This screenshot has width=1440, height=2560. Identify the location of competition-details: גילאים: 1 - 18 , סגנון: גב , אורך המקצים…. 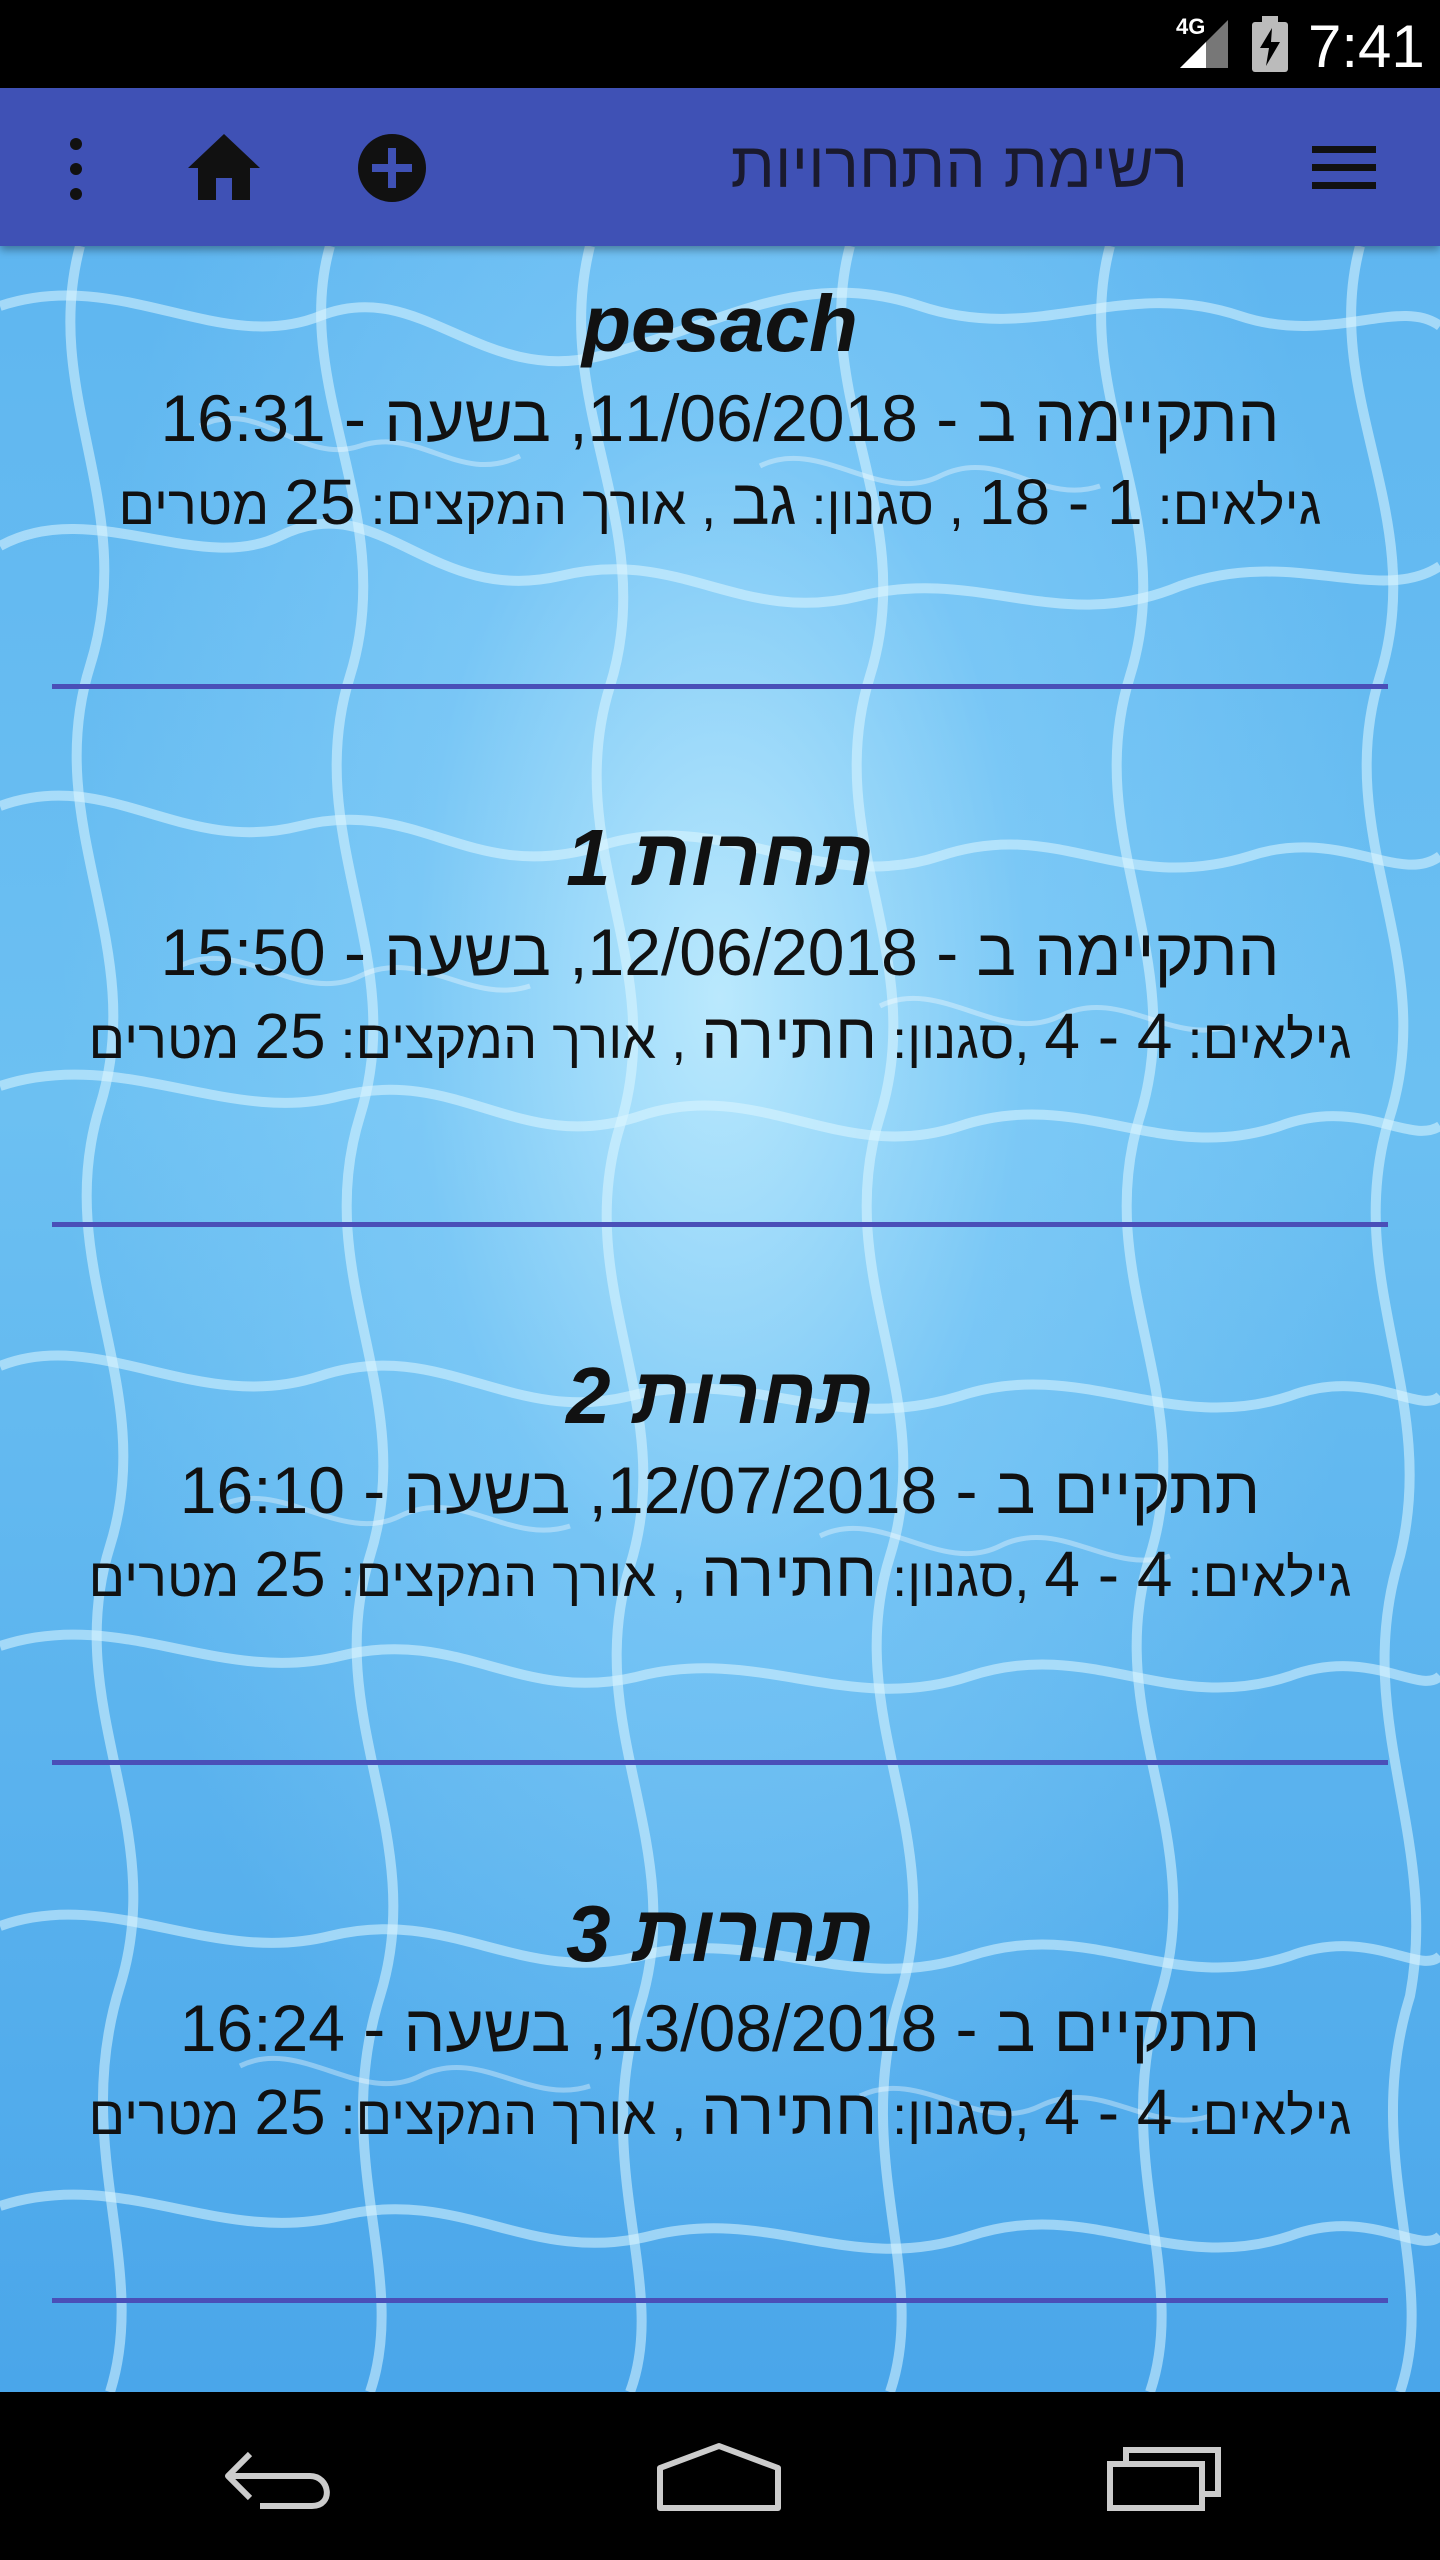
(720, 504).